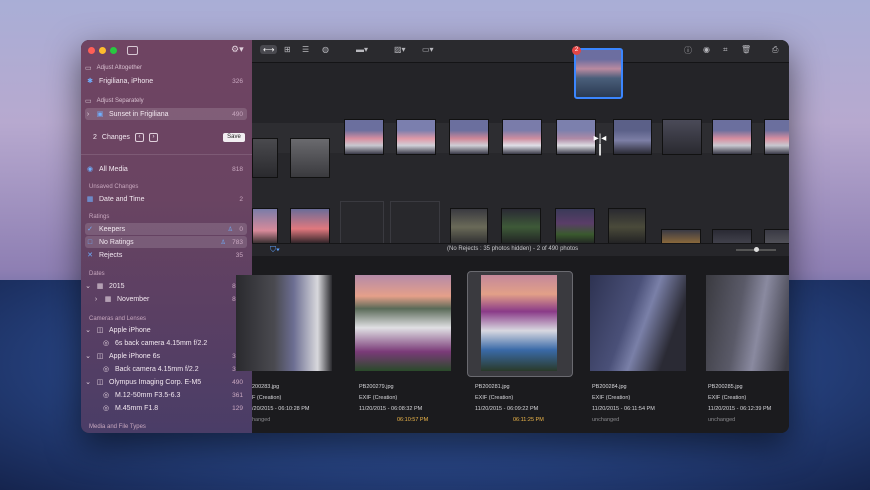 This screenshot has width=870, height=490. Describe the element at coordinates (600, 144) in the screenshot. I see `resize-cursor-icon: ▸|◂ ┃` at that location.